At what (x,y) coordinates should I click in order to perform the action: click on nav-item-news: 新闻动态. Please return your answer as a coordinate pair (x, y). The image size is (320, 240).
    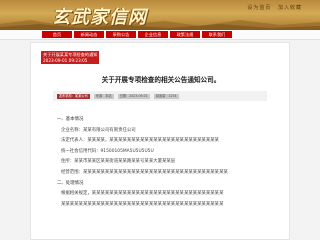
    Looking at the image, I should click on (89, 34).